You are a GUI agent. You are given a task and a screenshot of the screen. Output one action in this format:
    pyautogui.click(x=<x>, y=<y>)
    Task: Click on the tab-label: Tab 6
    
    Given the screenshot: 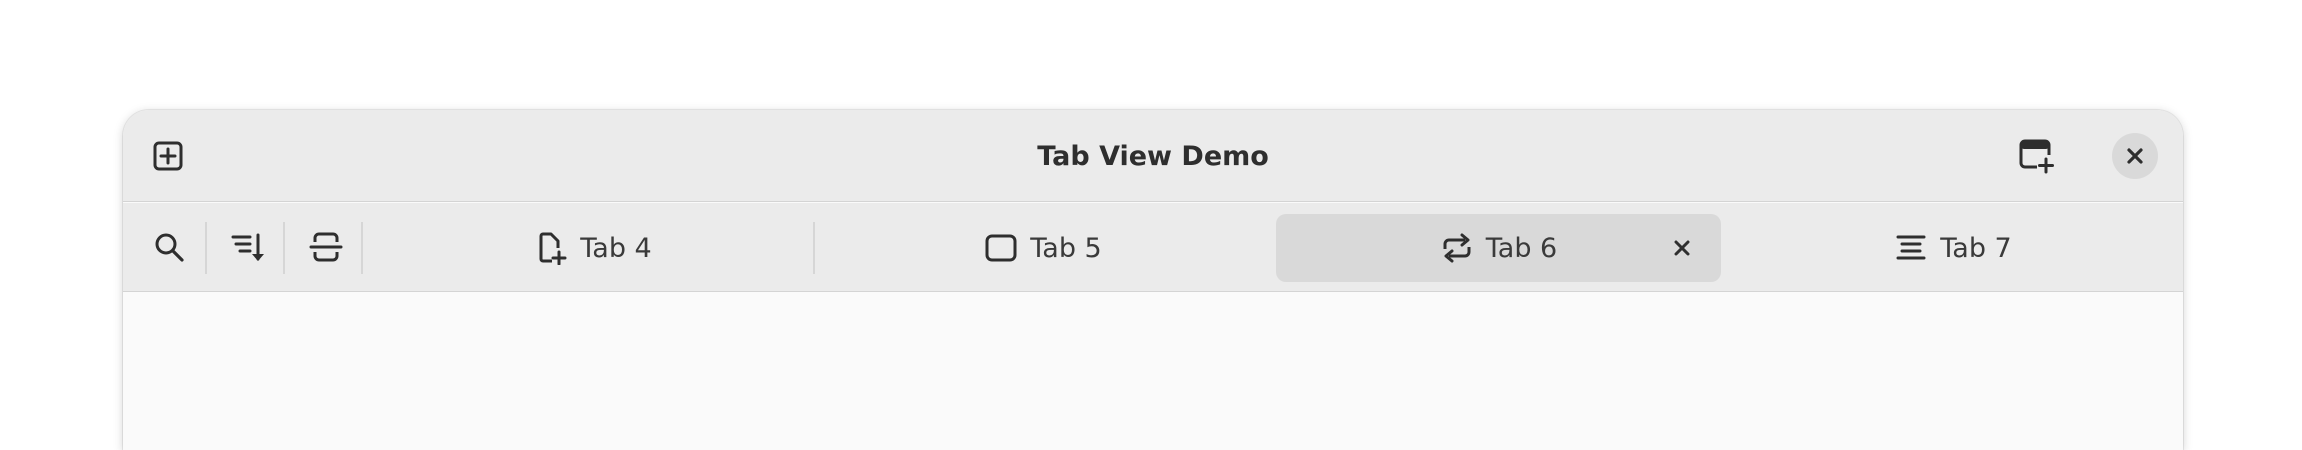 What is the action you would take?
    pyautogui.click(x=1521, y=248)
    